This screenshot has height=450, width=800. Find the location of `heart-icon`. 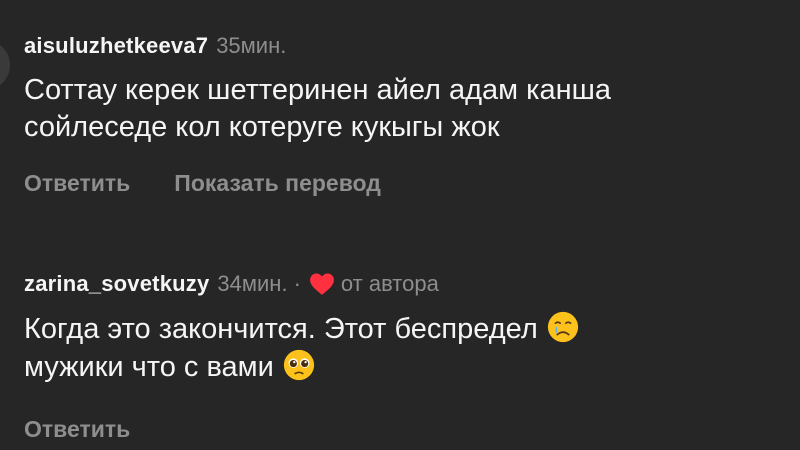

heart-icon is located at coordinates (321, 284).